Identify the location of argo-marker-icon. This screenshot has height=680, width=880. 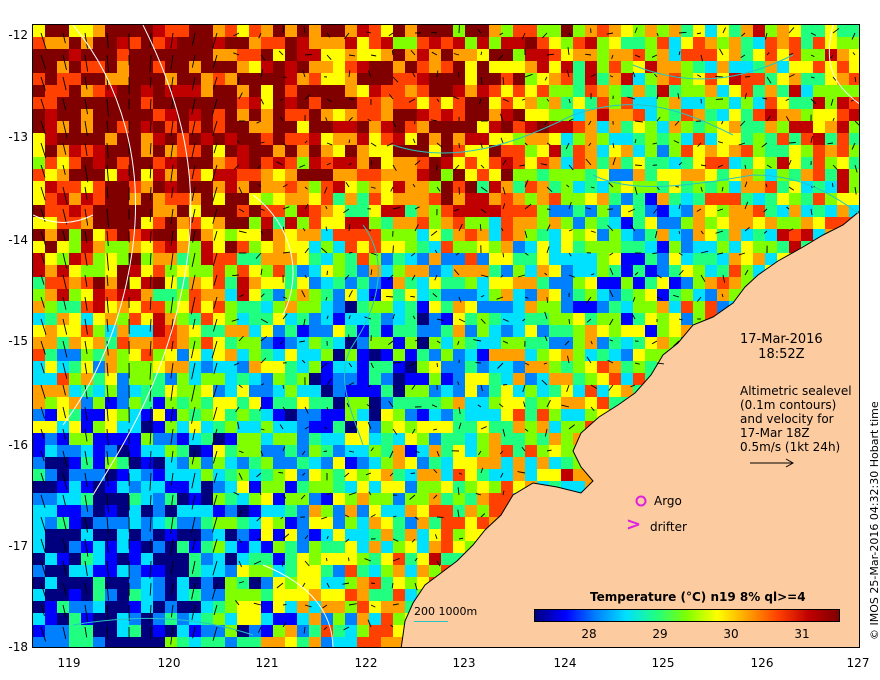
(641, 501).